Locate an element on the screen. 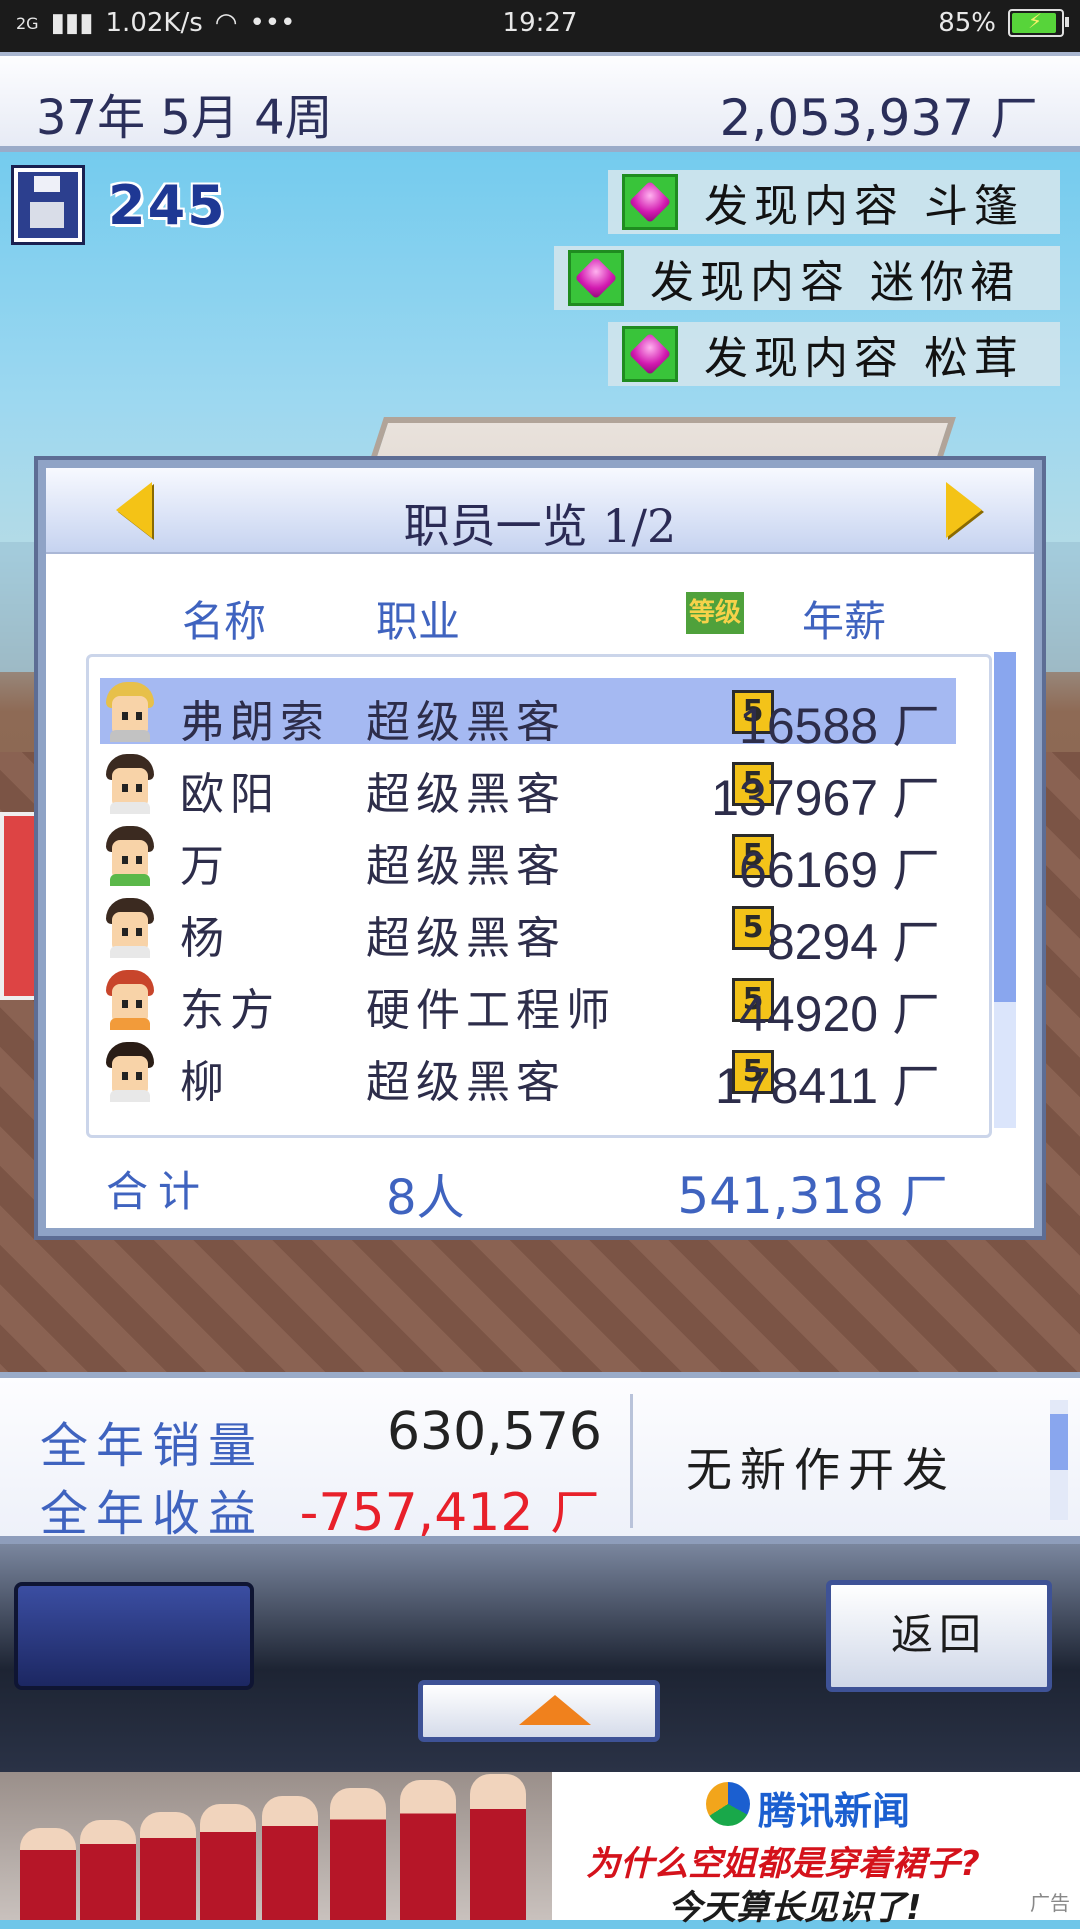  staff-salary: 178411 ㄏ is located at coordinates (828, 1082).